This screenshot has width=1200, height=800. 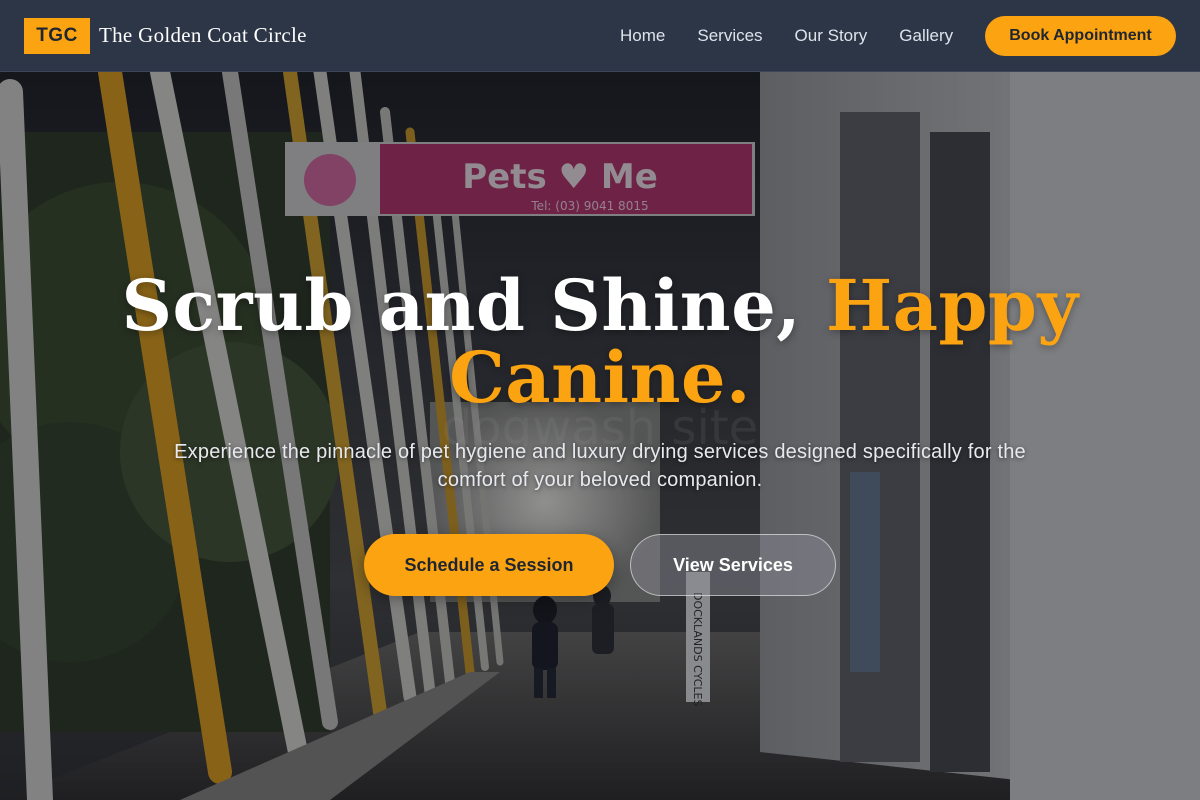 What do you see at coordinates (57, 35) in the screenshot?
I see `logo-badge: TGC` at bounding box center [57, 35].